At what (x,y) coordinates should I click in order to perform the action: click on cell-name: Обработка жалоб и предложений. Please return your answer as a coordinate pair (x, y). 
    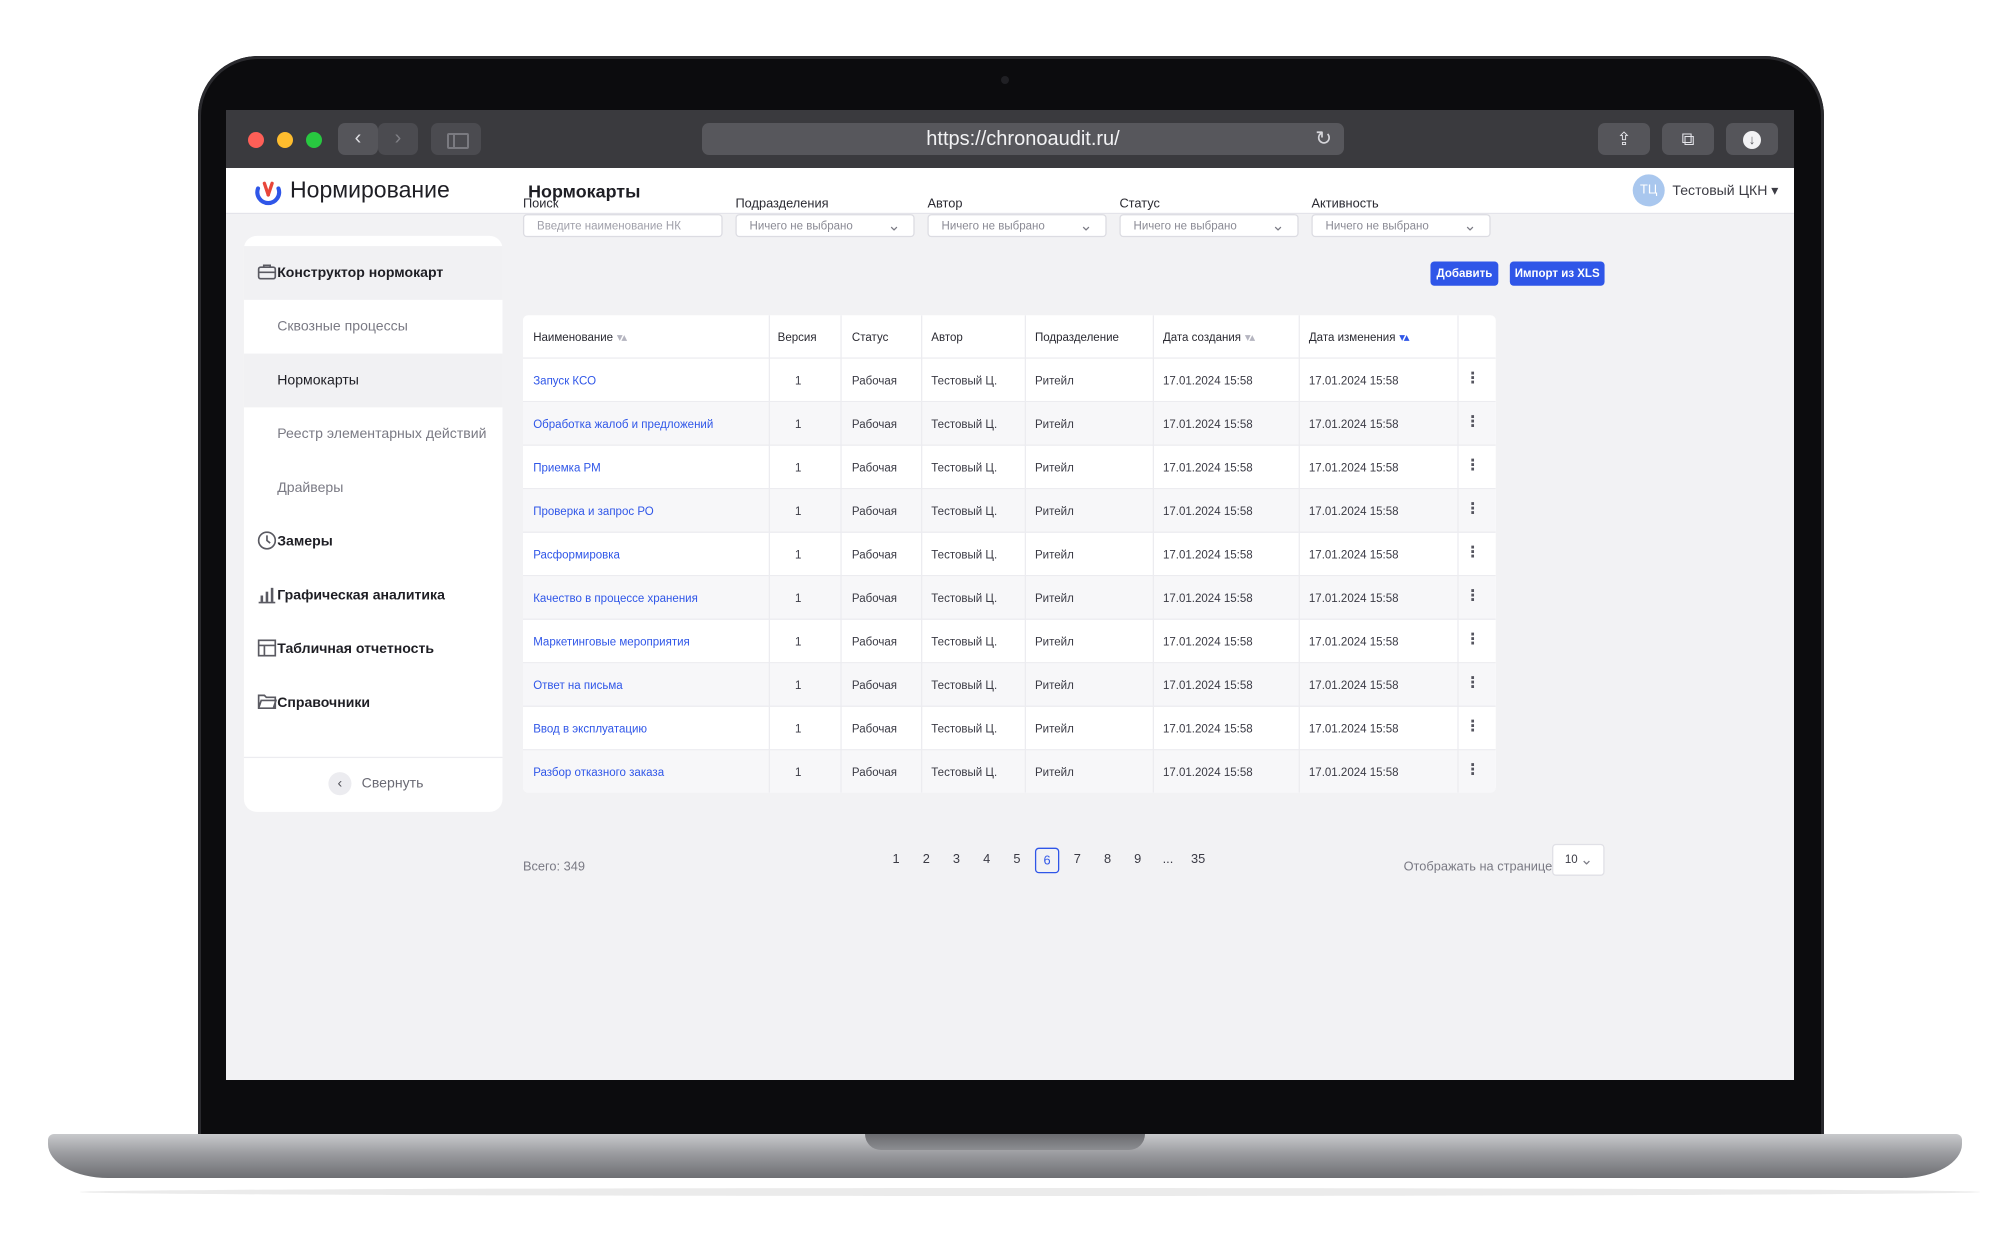
    Looking at the image, I should click on (623, 424).